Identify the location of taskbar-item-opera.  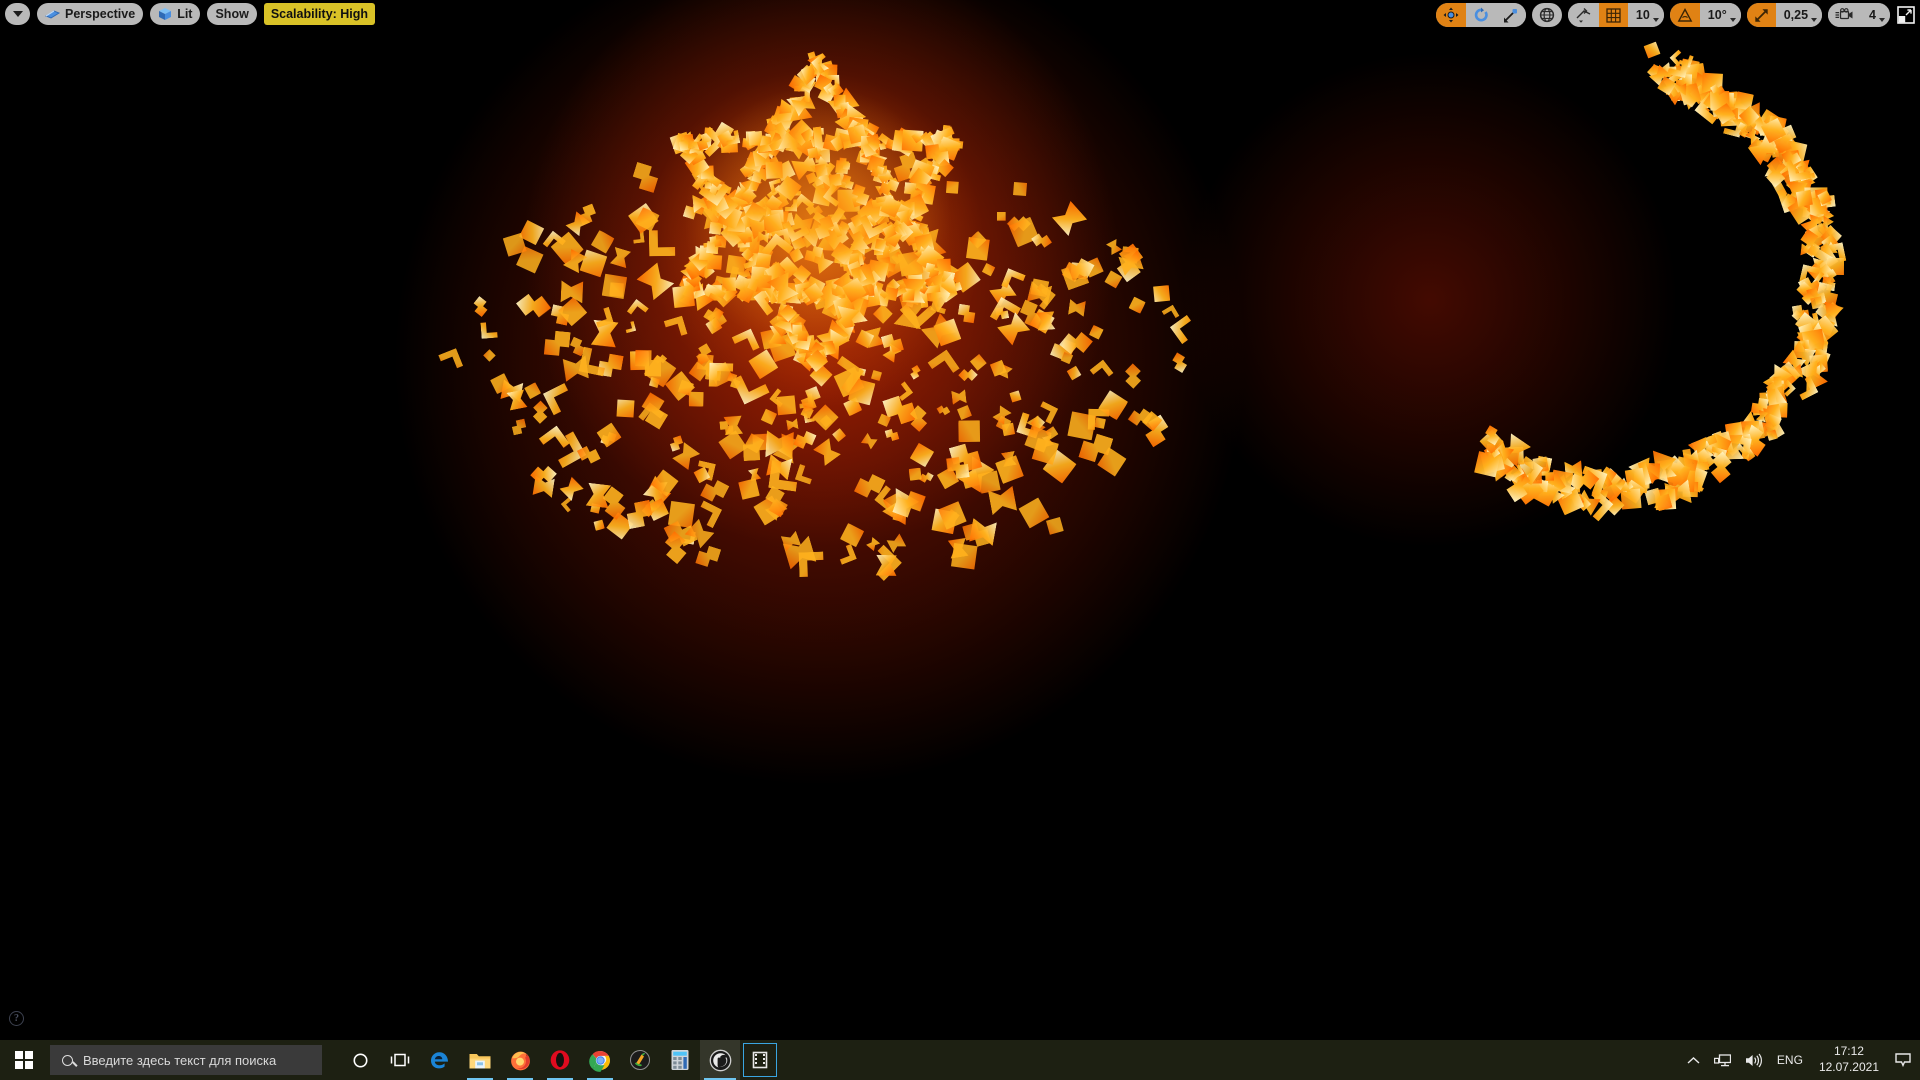
(560, 1060).